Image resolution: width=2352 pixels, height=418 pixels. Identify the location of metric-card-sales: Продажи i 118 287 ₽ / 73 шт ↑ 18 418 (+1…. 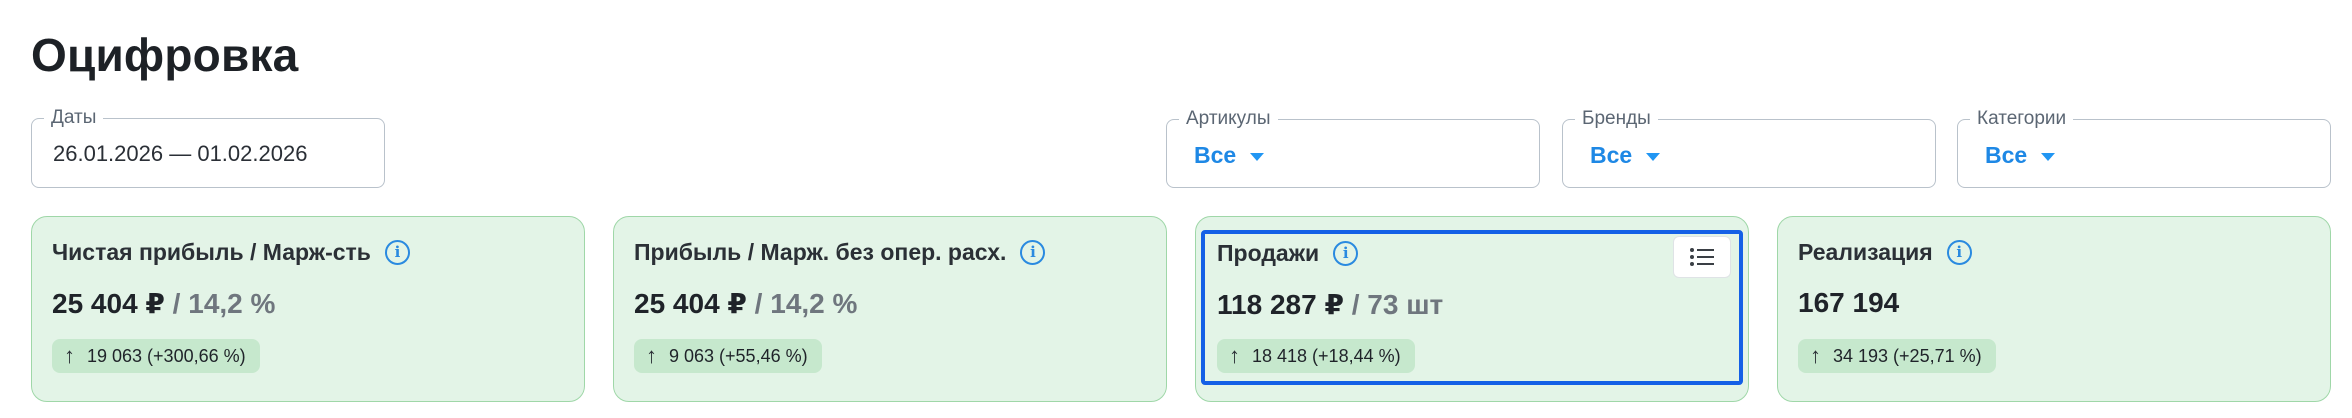
(1472, 309).